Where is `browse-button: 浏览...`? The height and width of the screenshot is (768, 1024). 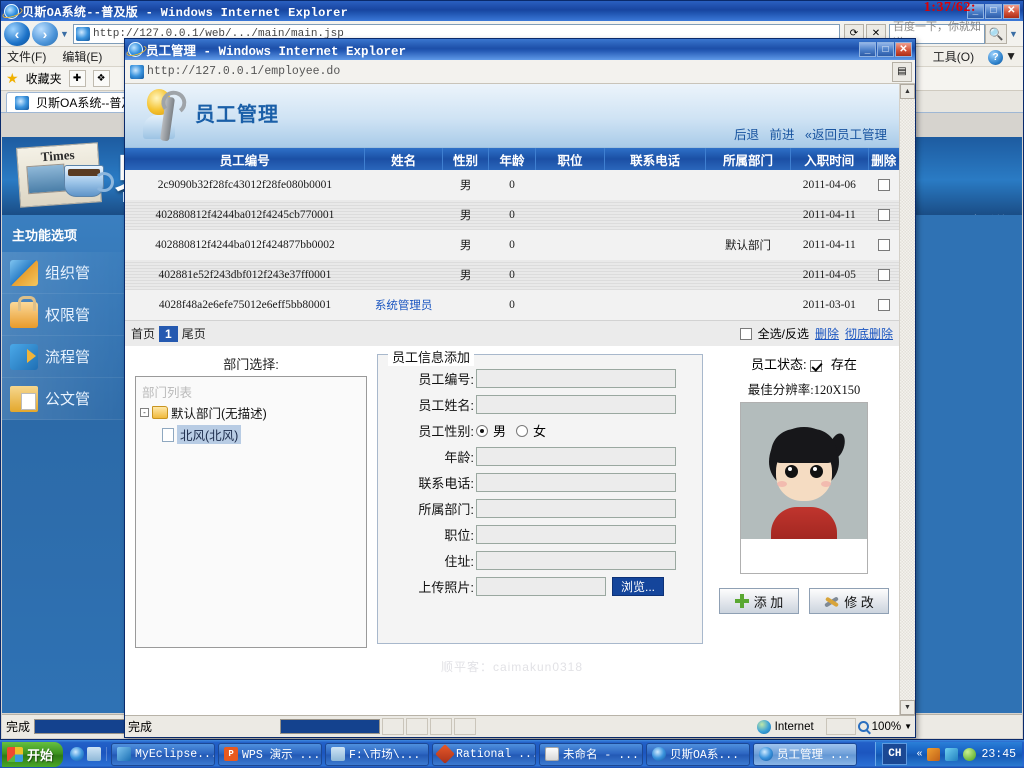 browse-button: 浏览... is located at coordinates (638, 586).